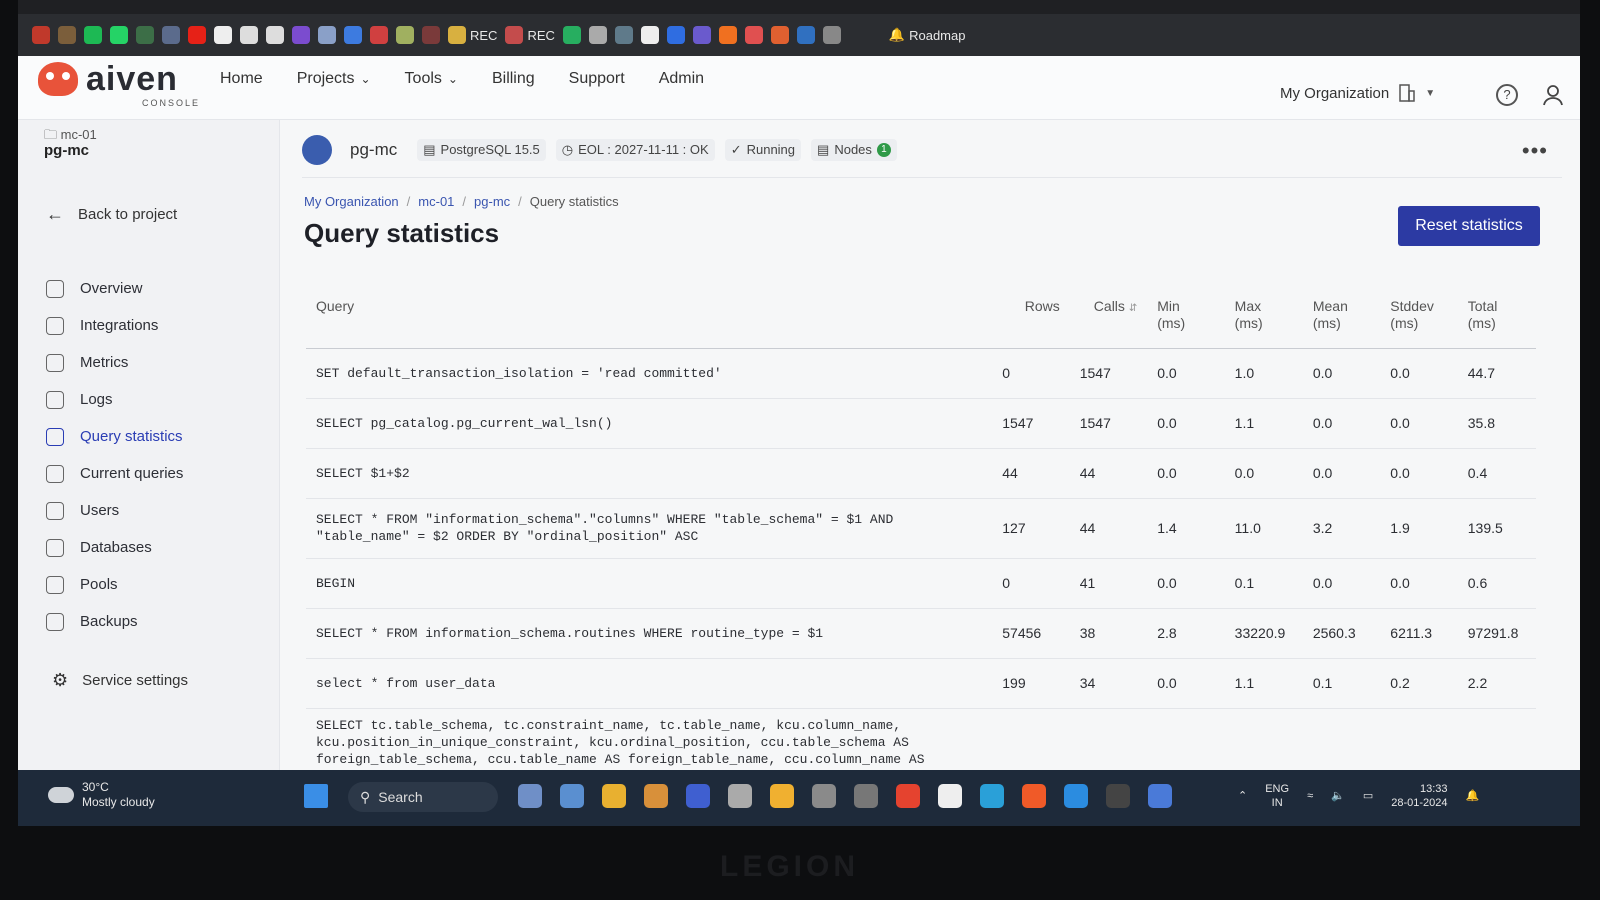 Image resolution: width=1600 pixels, height=900 pixels. Describe the element at coordinates (1076, 796) in the screenshot. I see `vscode-icon` at that location.